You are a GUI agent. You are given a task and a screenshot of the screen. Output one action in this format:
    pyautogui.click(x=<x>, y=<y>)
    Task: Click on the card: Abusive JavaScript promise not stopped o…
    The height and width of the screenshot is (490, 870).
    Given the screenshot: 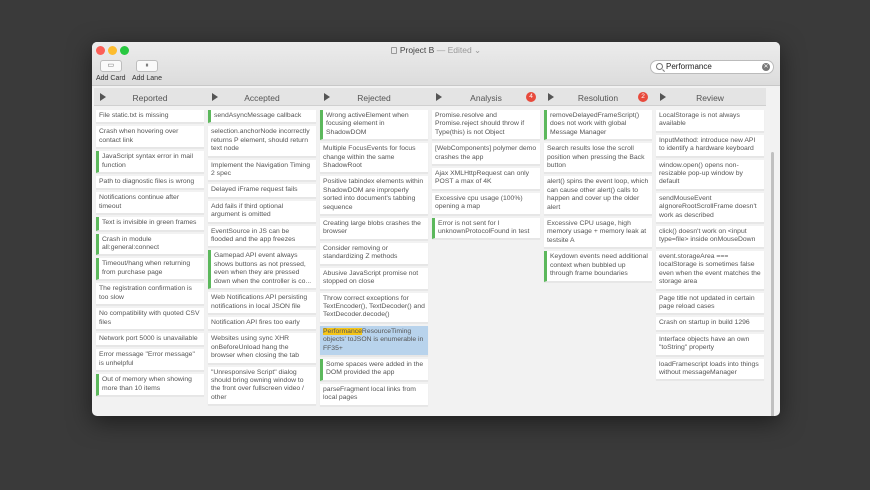 What is the action you would take?
    pyautogui.click(x=374, y=278)
    